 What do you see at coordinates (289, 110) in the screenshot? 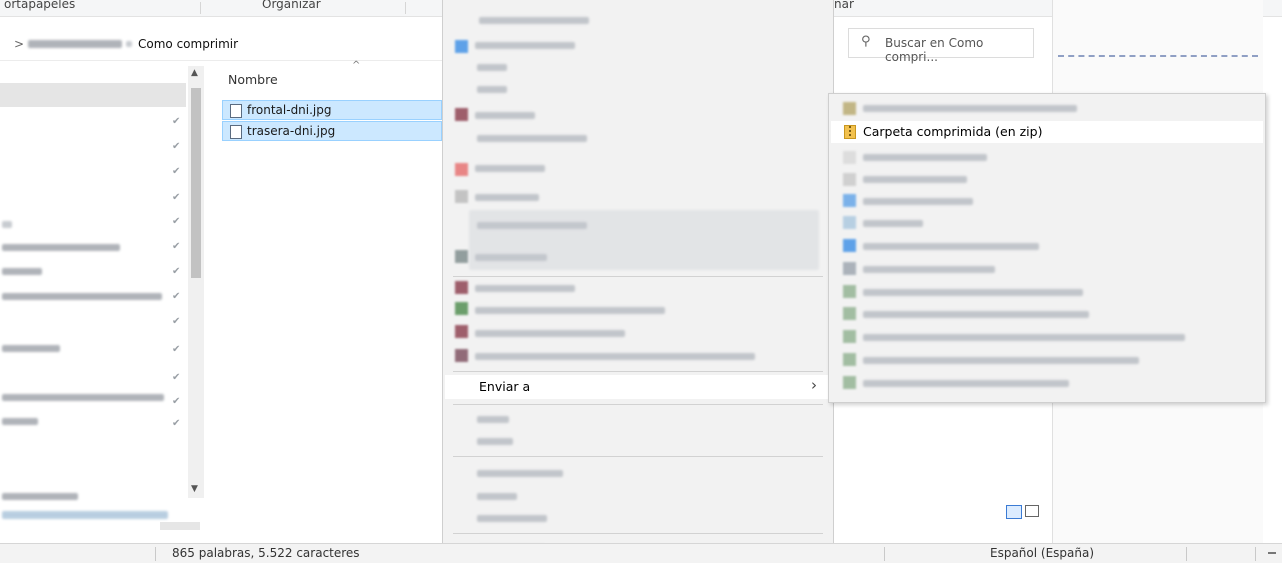
I see `file-name: frontal-dni.jpg` at bounding box center [289, 110].